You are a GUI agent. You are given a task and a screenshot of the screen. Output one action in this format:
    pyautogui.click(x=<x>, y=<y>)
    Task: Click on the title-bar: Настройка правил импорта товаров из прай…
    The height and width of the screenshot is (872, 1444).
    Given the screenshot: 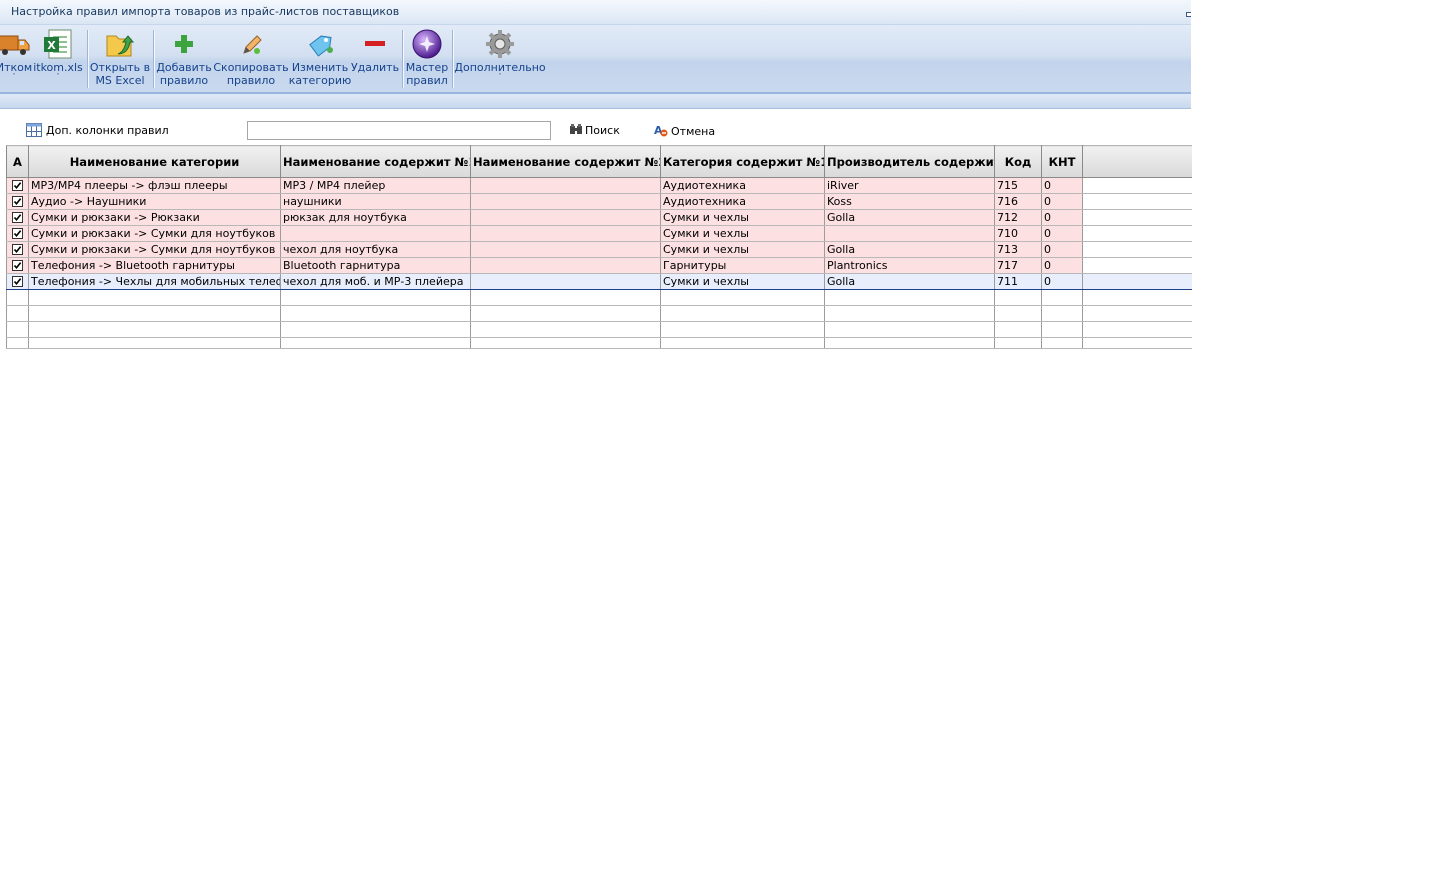 What is the action you would take?
    pyautogui.click(x=595, y=12)
    